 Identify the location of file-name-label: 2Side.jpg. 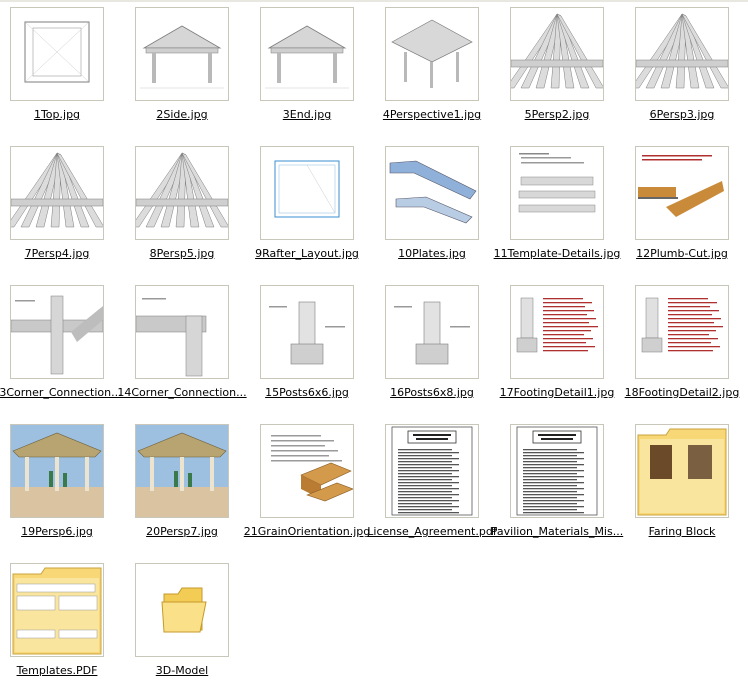
(182, 114).